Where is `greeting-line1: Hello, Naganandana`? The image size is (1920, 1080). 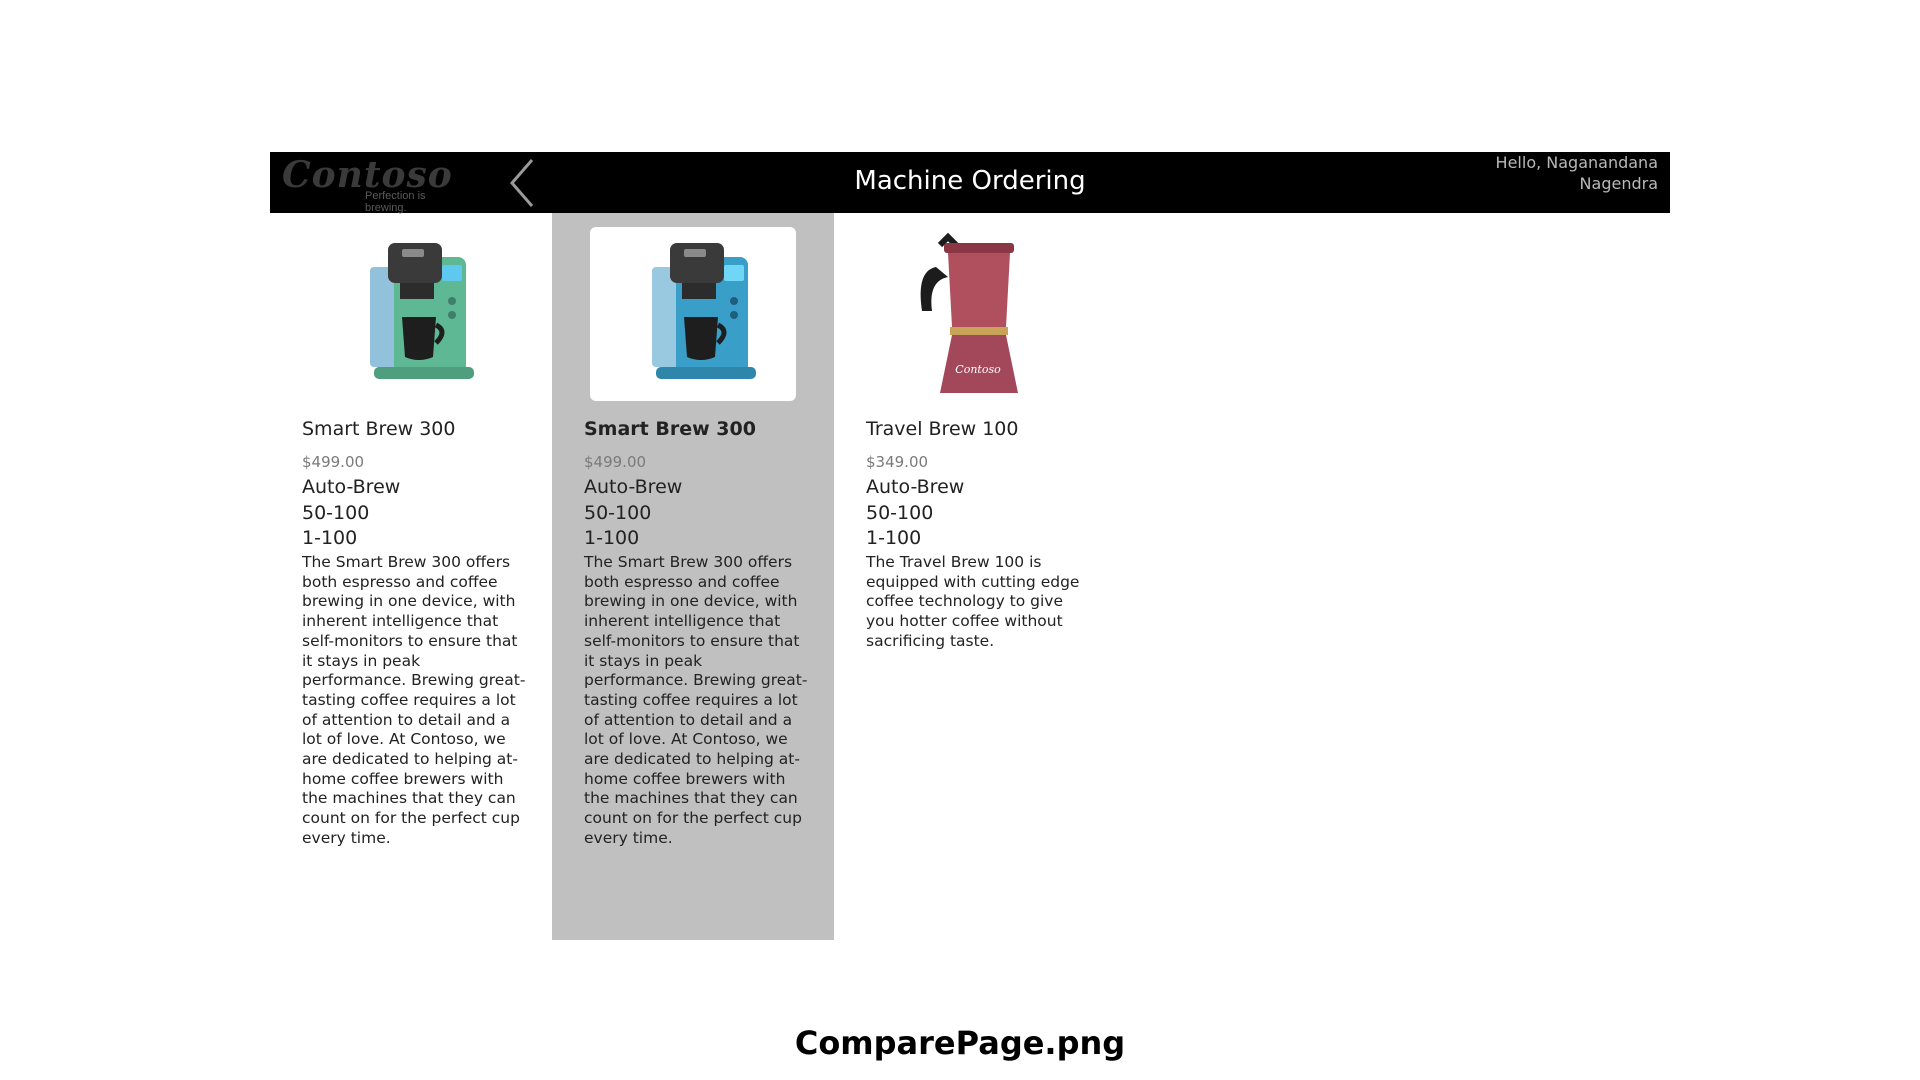
greeting-line1: Hello, Naganandana is located at coordinates (1576, 162).